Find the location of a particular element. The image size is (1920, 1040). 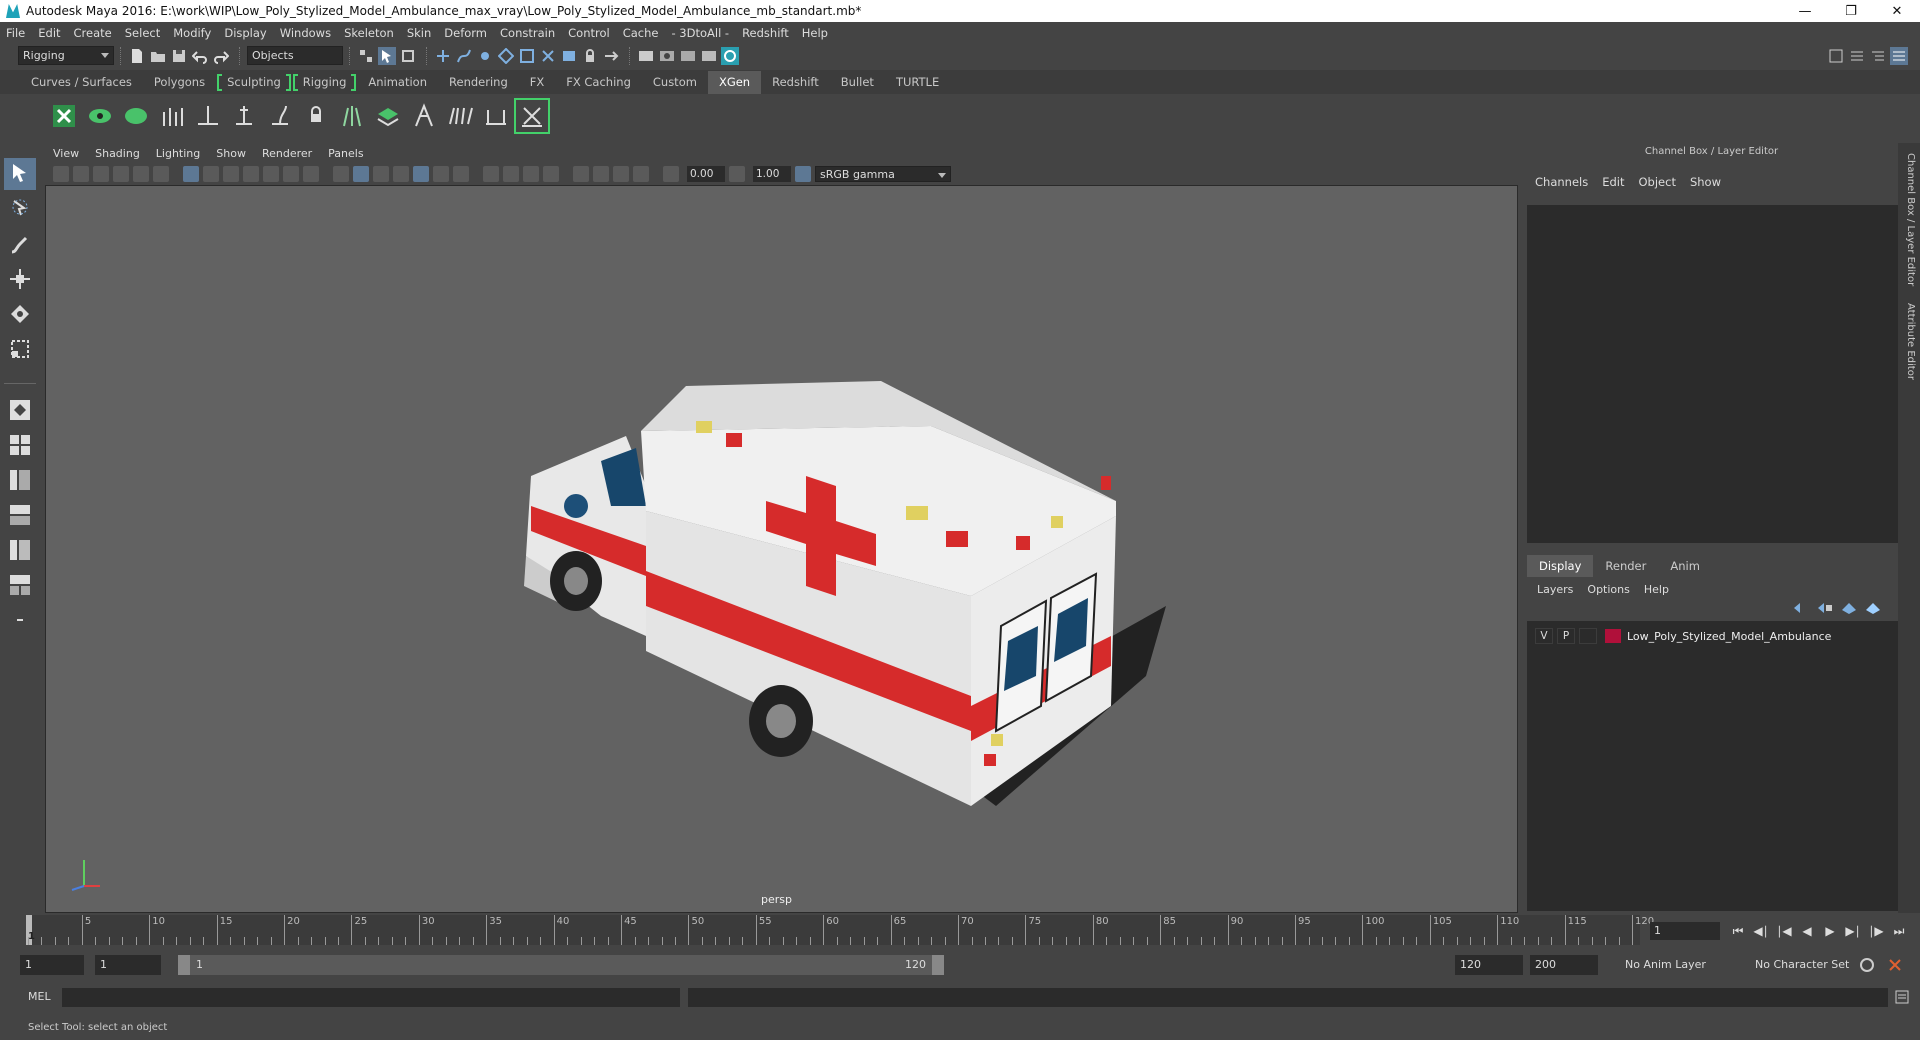

xgen-guide-flatten-icon is located at coordinates (496, 116).